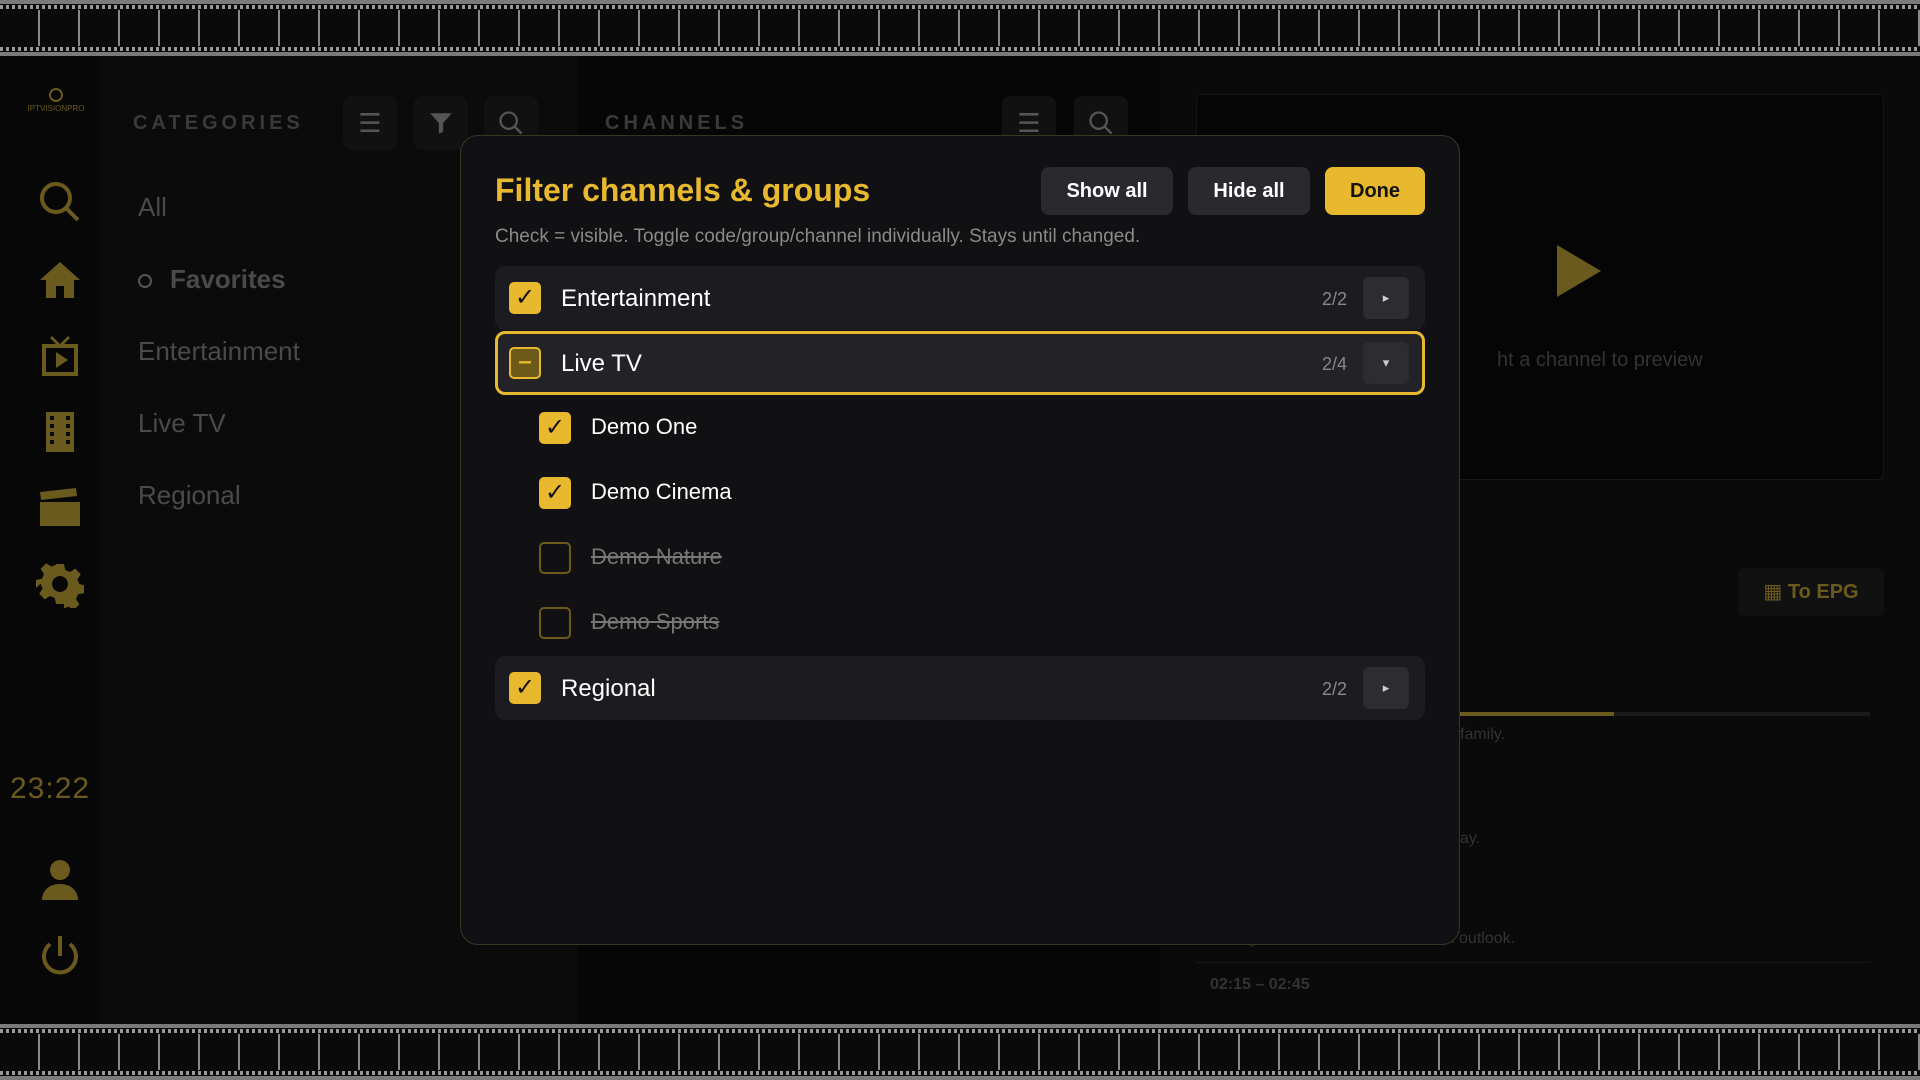 The image size is (1920, 1080). Describe the element at coordinates (960, 363) in the screenshot. I see `group-row-live-tv: – Live TV 2/4 ▾` at that location.